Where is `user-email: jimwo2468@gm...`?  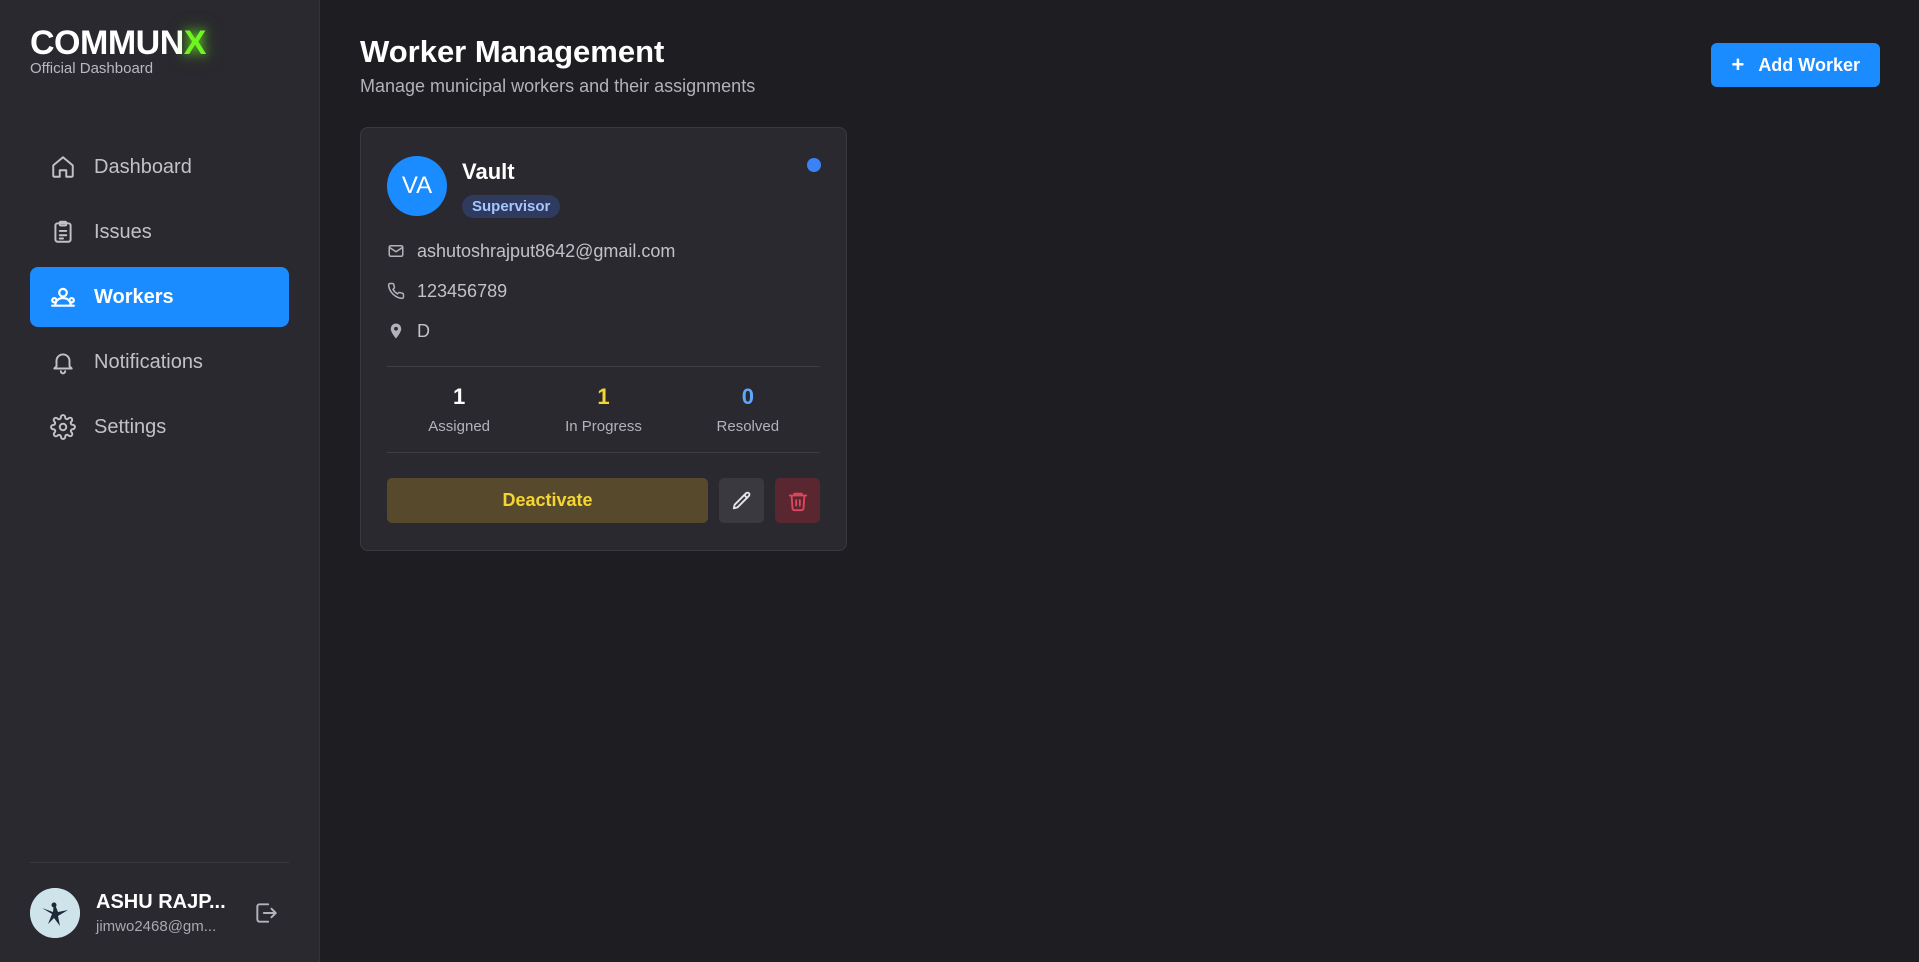 user-email: jimwo2468@gm... is located at coordinates (156, 926).